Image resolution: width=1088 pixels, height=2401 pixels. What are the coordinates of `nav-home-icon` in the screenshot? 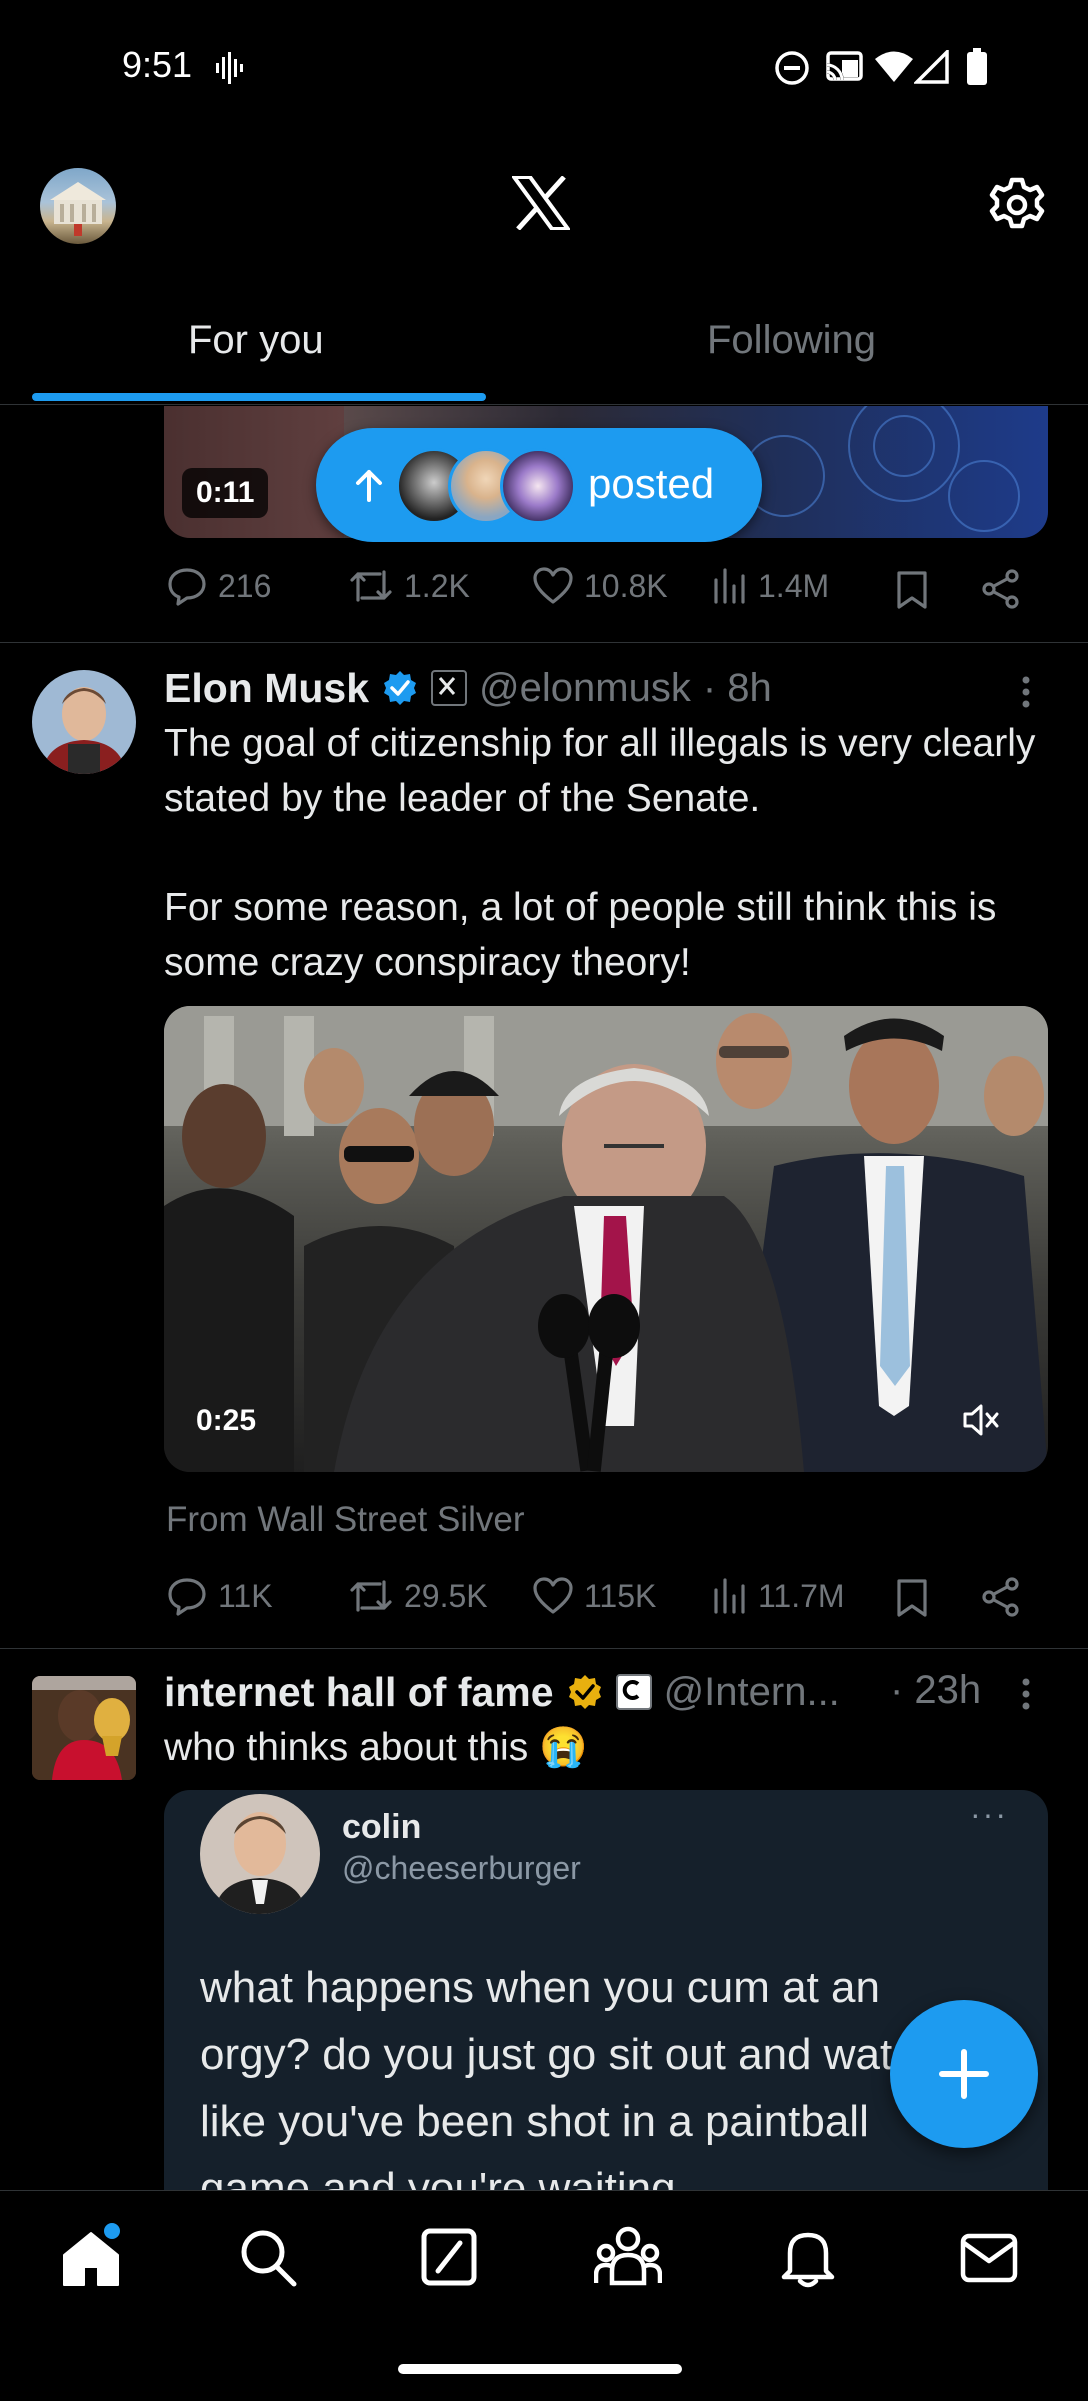 It's located at (91, 2256).